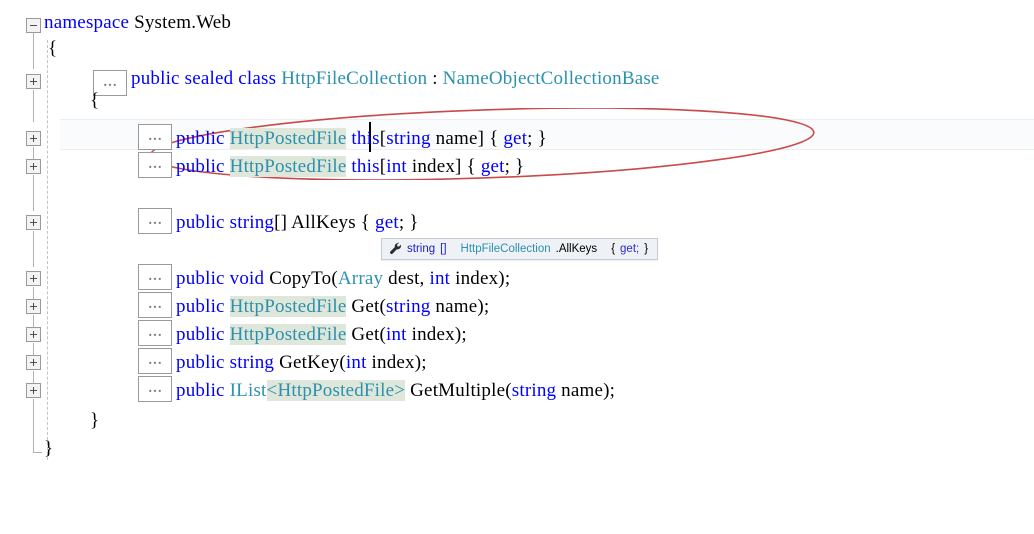  What do you see at coordinates (47, 250) in the screenshot?
I see `gutter-indent-guide` at bounding box center [47, 250].